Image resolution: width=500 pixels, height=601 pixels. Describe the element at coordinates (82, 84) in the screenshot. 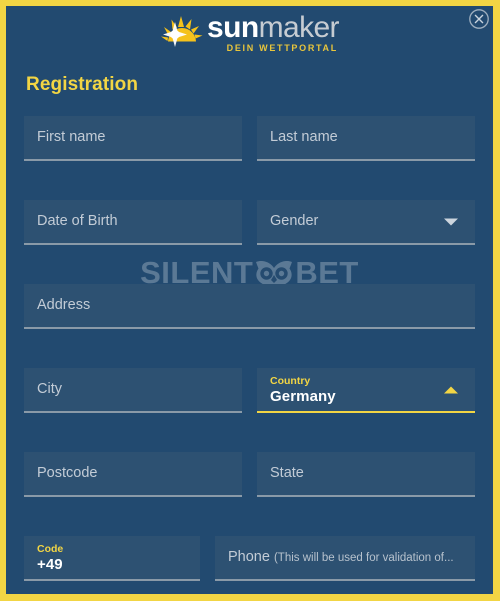

I see `page-title: Registration` at that location.